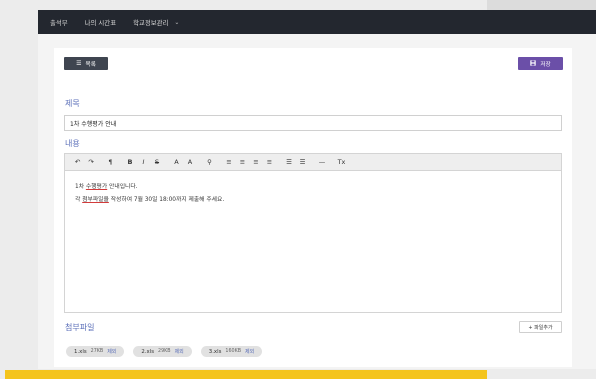 The width and height of the screenshot is (596, 379). I want to click on align-justify-icon: ≡, so click(269, 162).